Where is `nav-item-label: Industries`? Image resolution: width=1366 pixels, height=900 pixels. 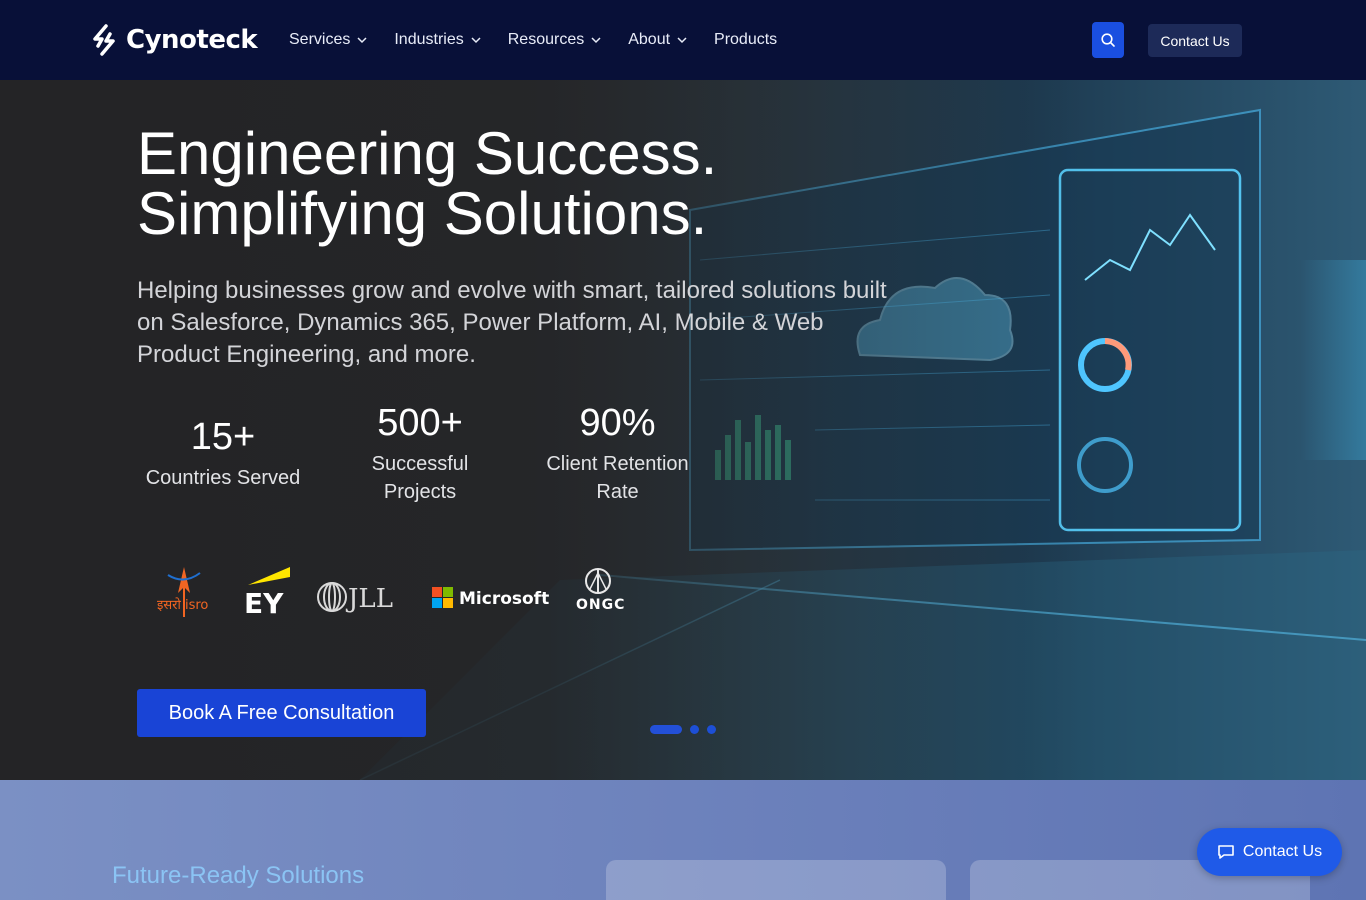 nav-item-label: Industries is located at coordinates (429, 39).